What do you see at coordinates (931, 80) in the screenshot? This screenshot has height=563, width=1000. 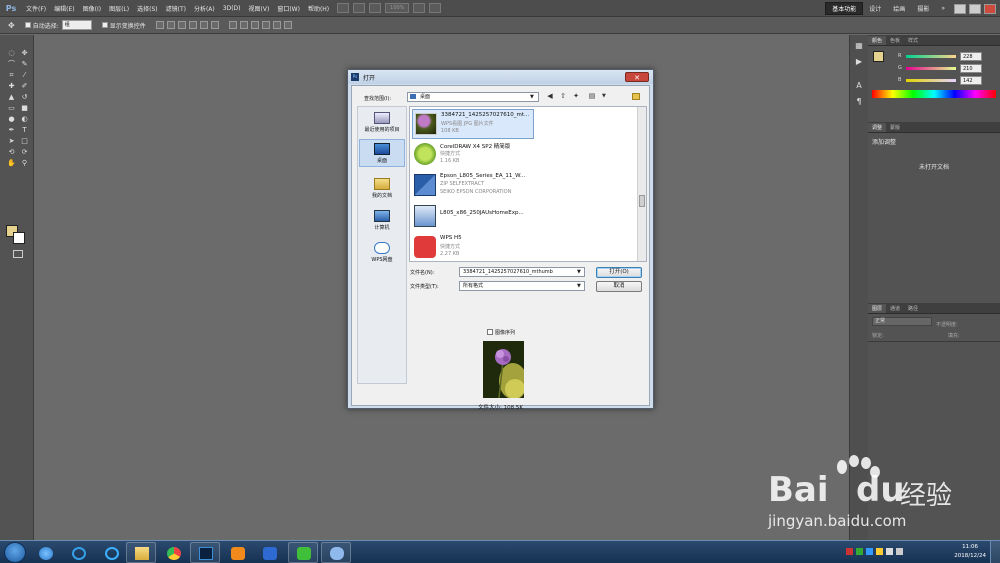 I see `blue-slider` at bounding box center [931, 80].